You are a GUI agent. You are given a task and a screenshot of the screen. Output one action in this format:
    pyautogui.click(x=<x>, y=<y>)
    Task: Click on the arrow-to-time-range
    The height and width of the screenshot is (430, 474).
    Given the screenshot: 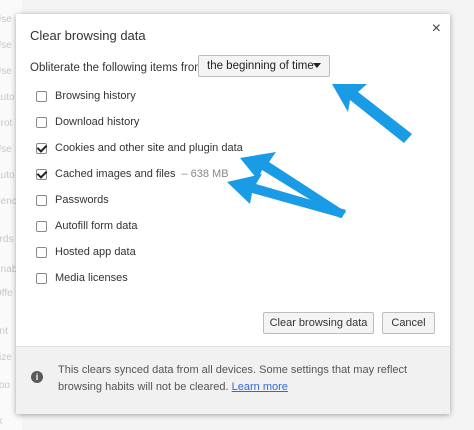 What is the action you would take?
    pyautogui.click(x=372, y=113)
    